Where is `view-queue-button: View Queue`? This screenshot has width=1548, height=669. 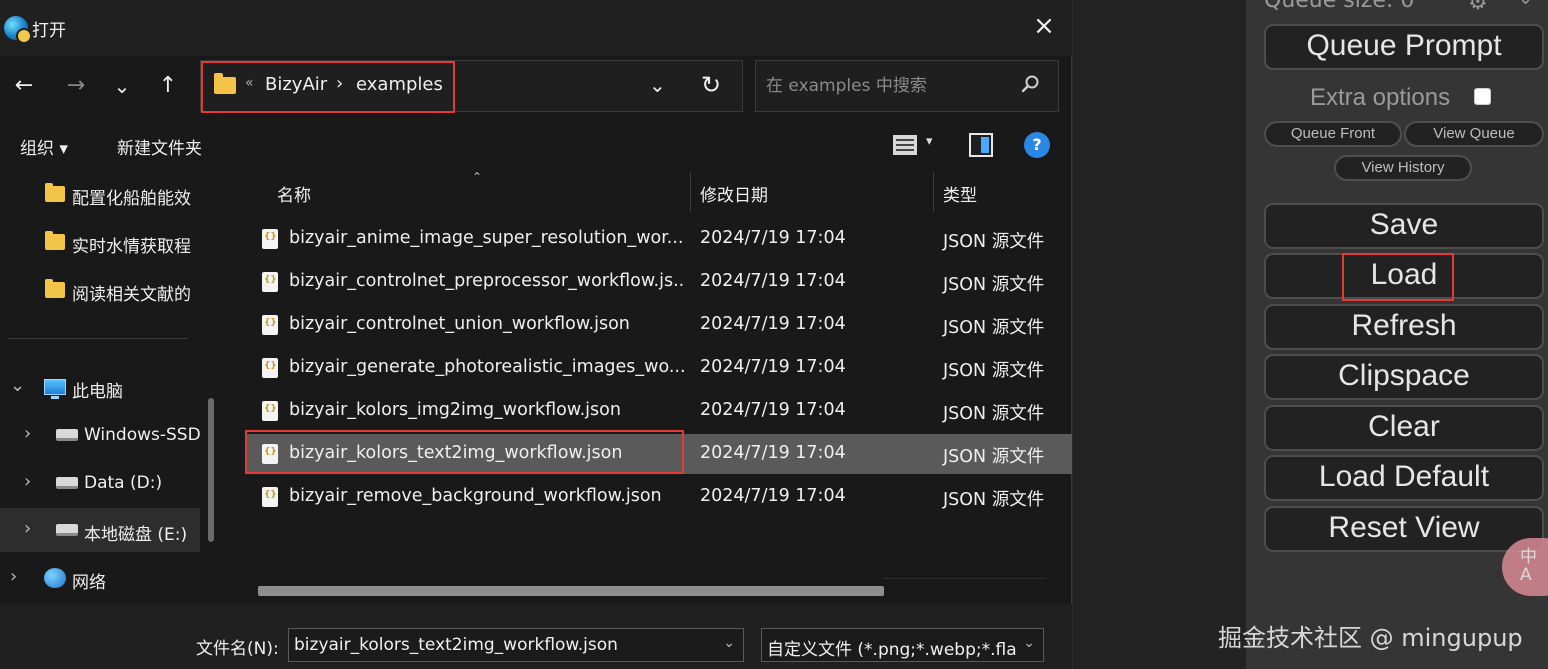 view-queue-button: View Queue is located at coordinates (1474, 134).